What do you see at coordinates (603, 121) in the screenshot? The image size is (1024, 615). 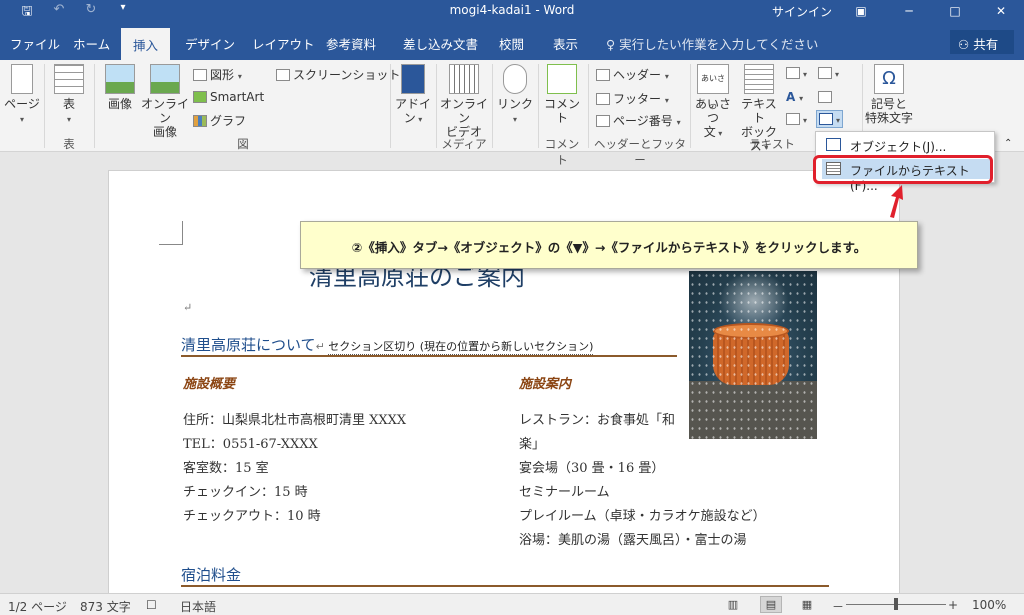 I see `page-number-icon` at bounding box center [603, 121].